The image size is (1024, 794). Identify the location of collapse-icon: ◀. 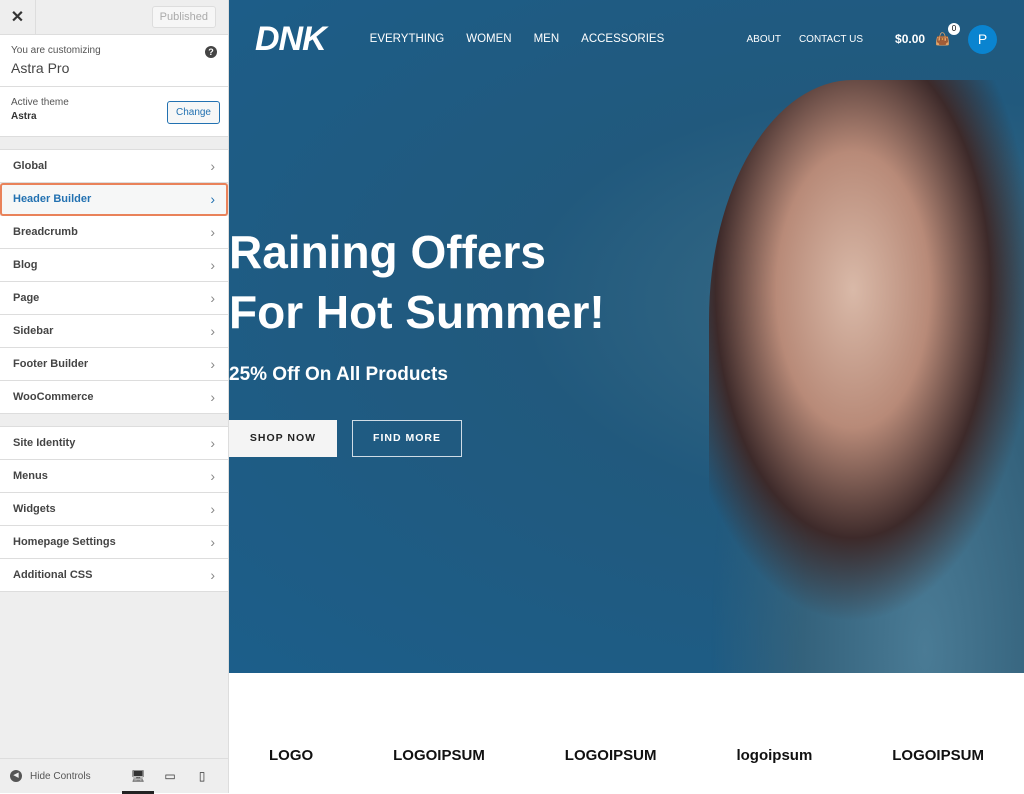
(16, 776).